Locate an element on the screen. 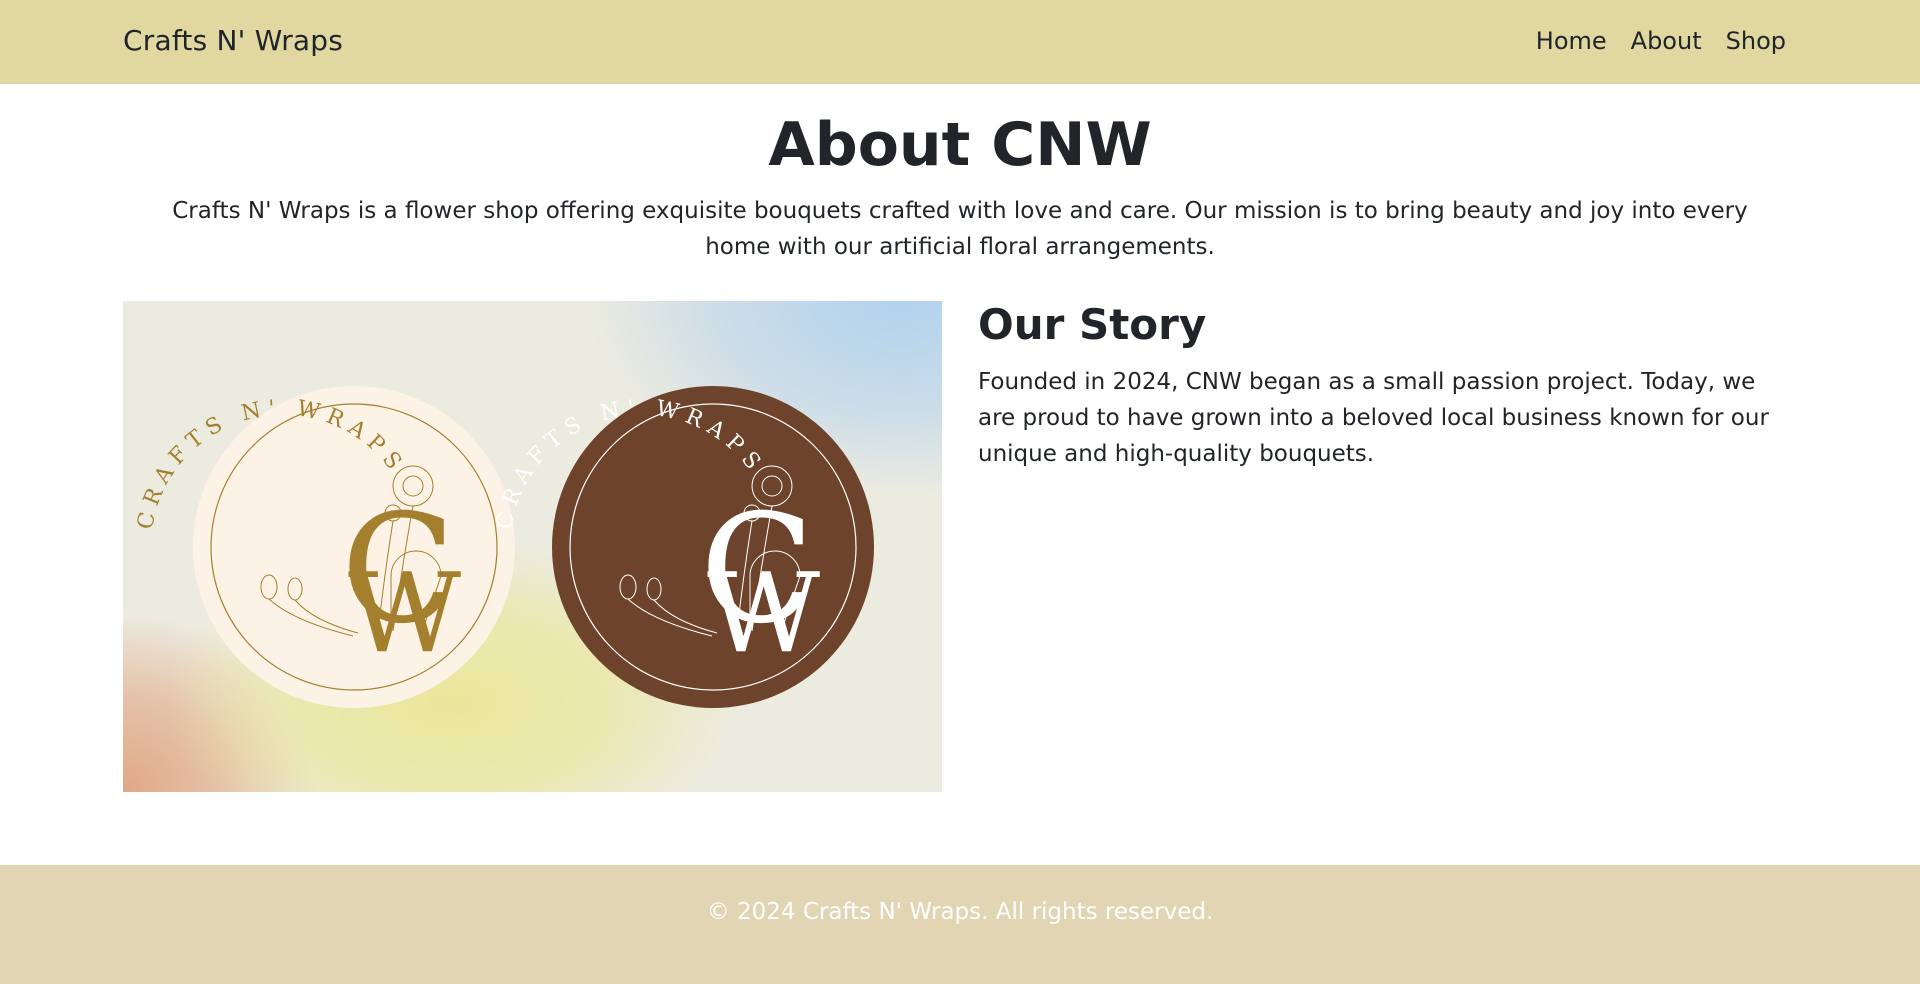 The height and width of the screenshot is (984, 1920). story-title: Our Story is located at coordinates (1092, 324).